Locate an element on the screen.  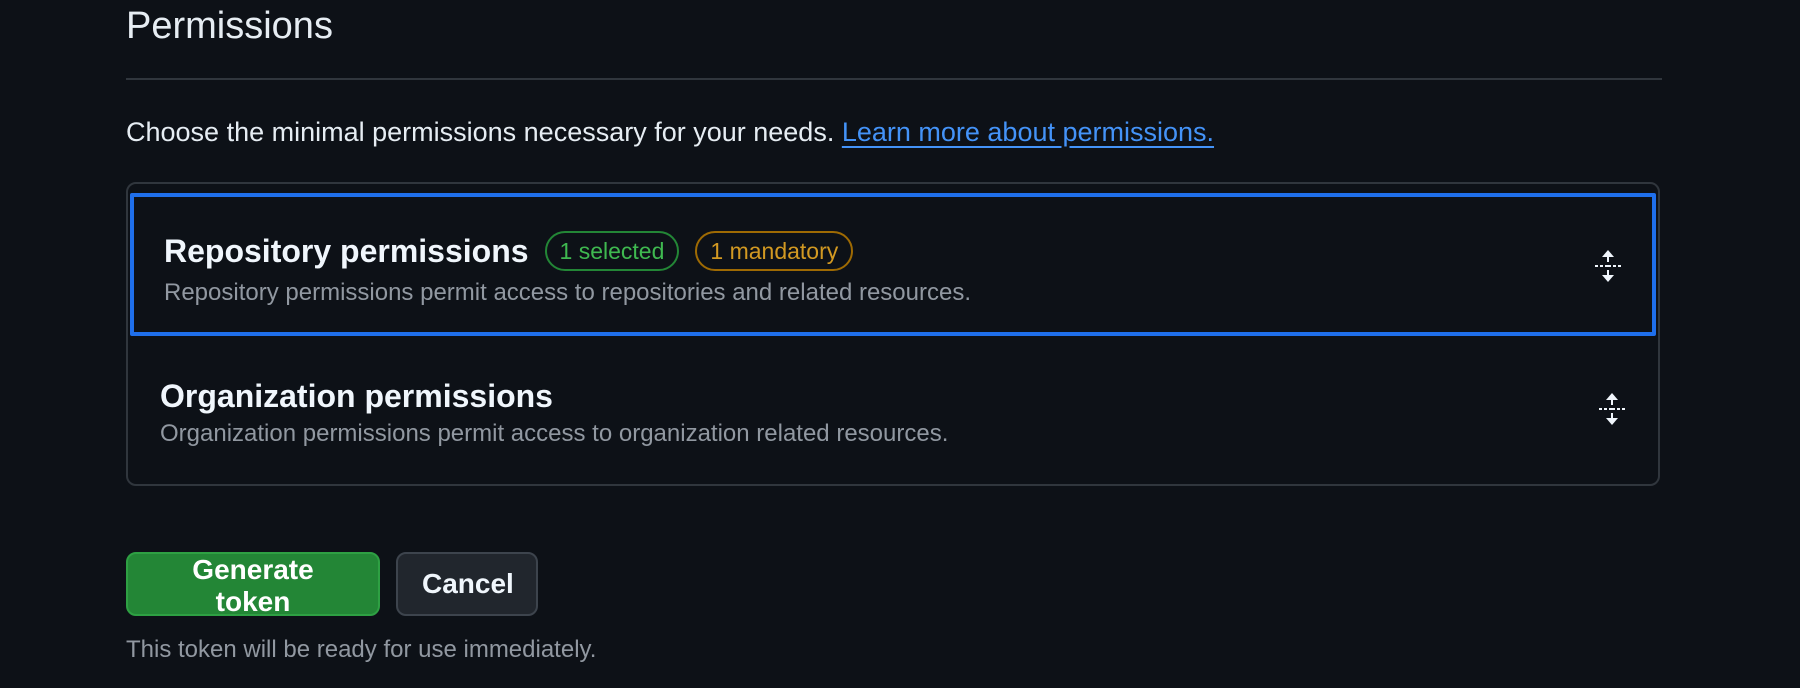
repository-permissions-title: Repository permissions is located at coordinates (346, 250).